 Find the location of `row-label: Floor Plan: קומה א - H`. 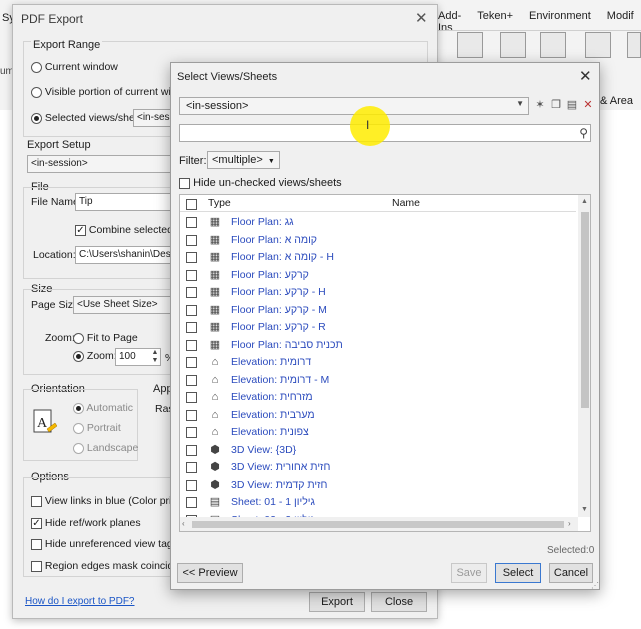

row-label: Floor Plan: קומה א - H is located at coordinates (282, 257).